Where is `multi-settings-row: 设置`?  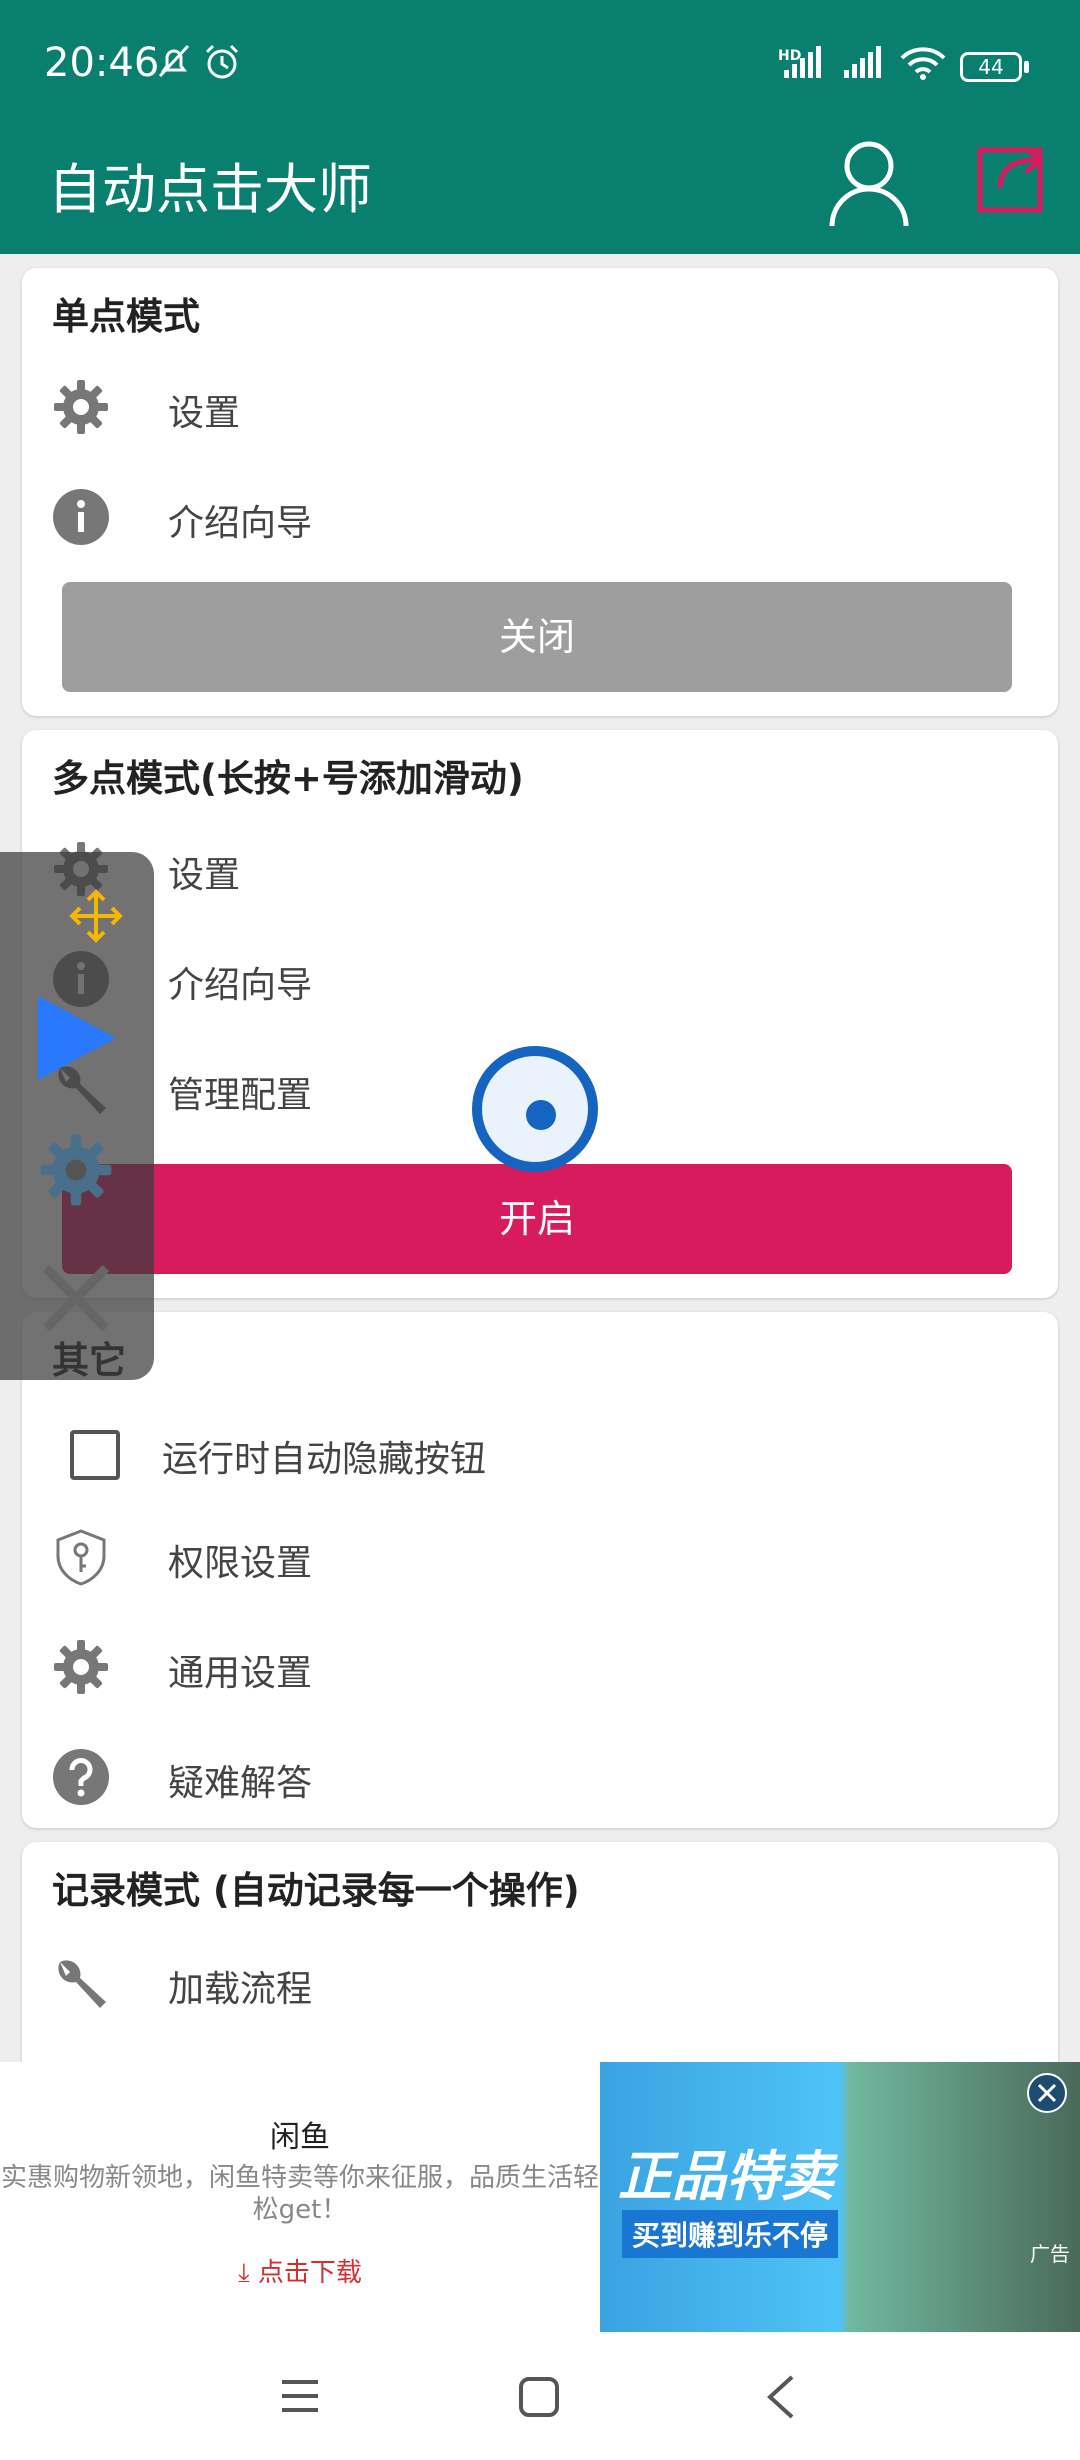 multi-settings-row: 设置 is located at coordinates (542, 868).